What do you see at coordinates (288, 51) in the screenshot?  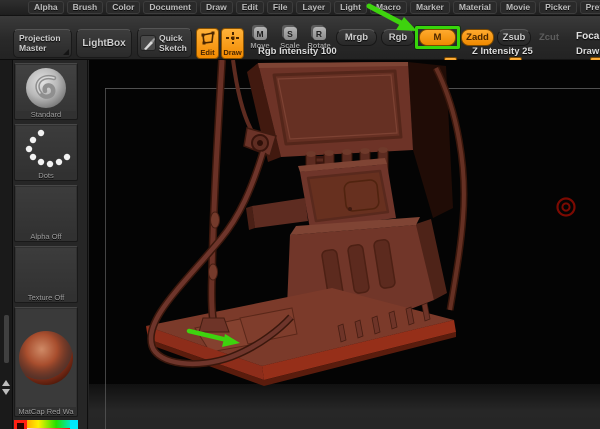 I see `rgb-intensity-label: Rgb Intensity` at bounding box center [288, 51].